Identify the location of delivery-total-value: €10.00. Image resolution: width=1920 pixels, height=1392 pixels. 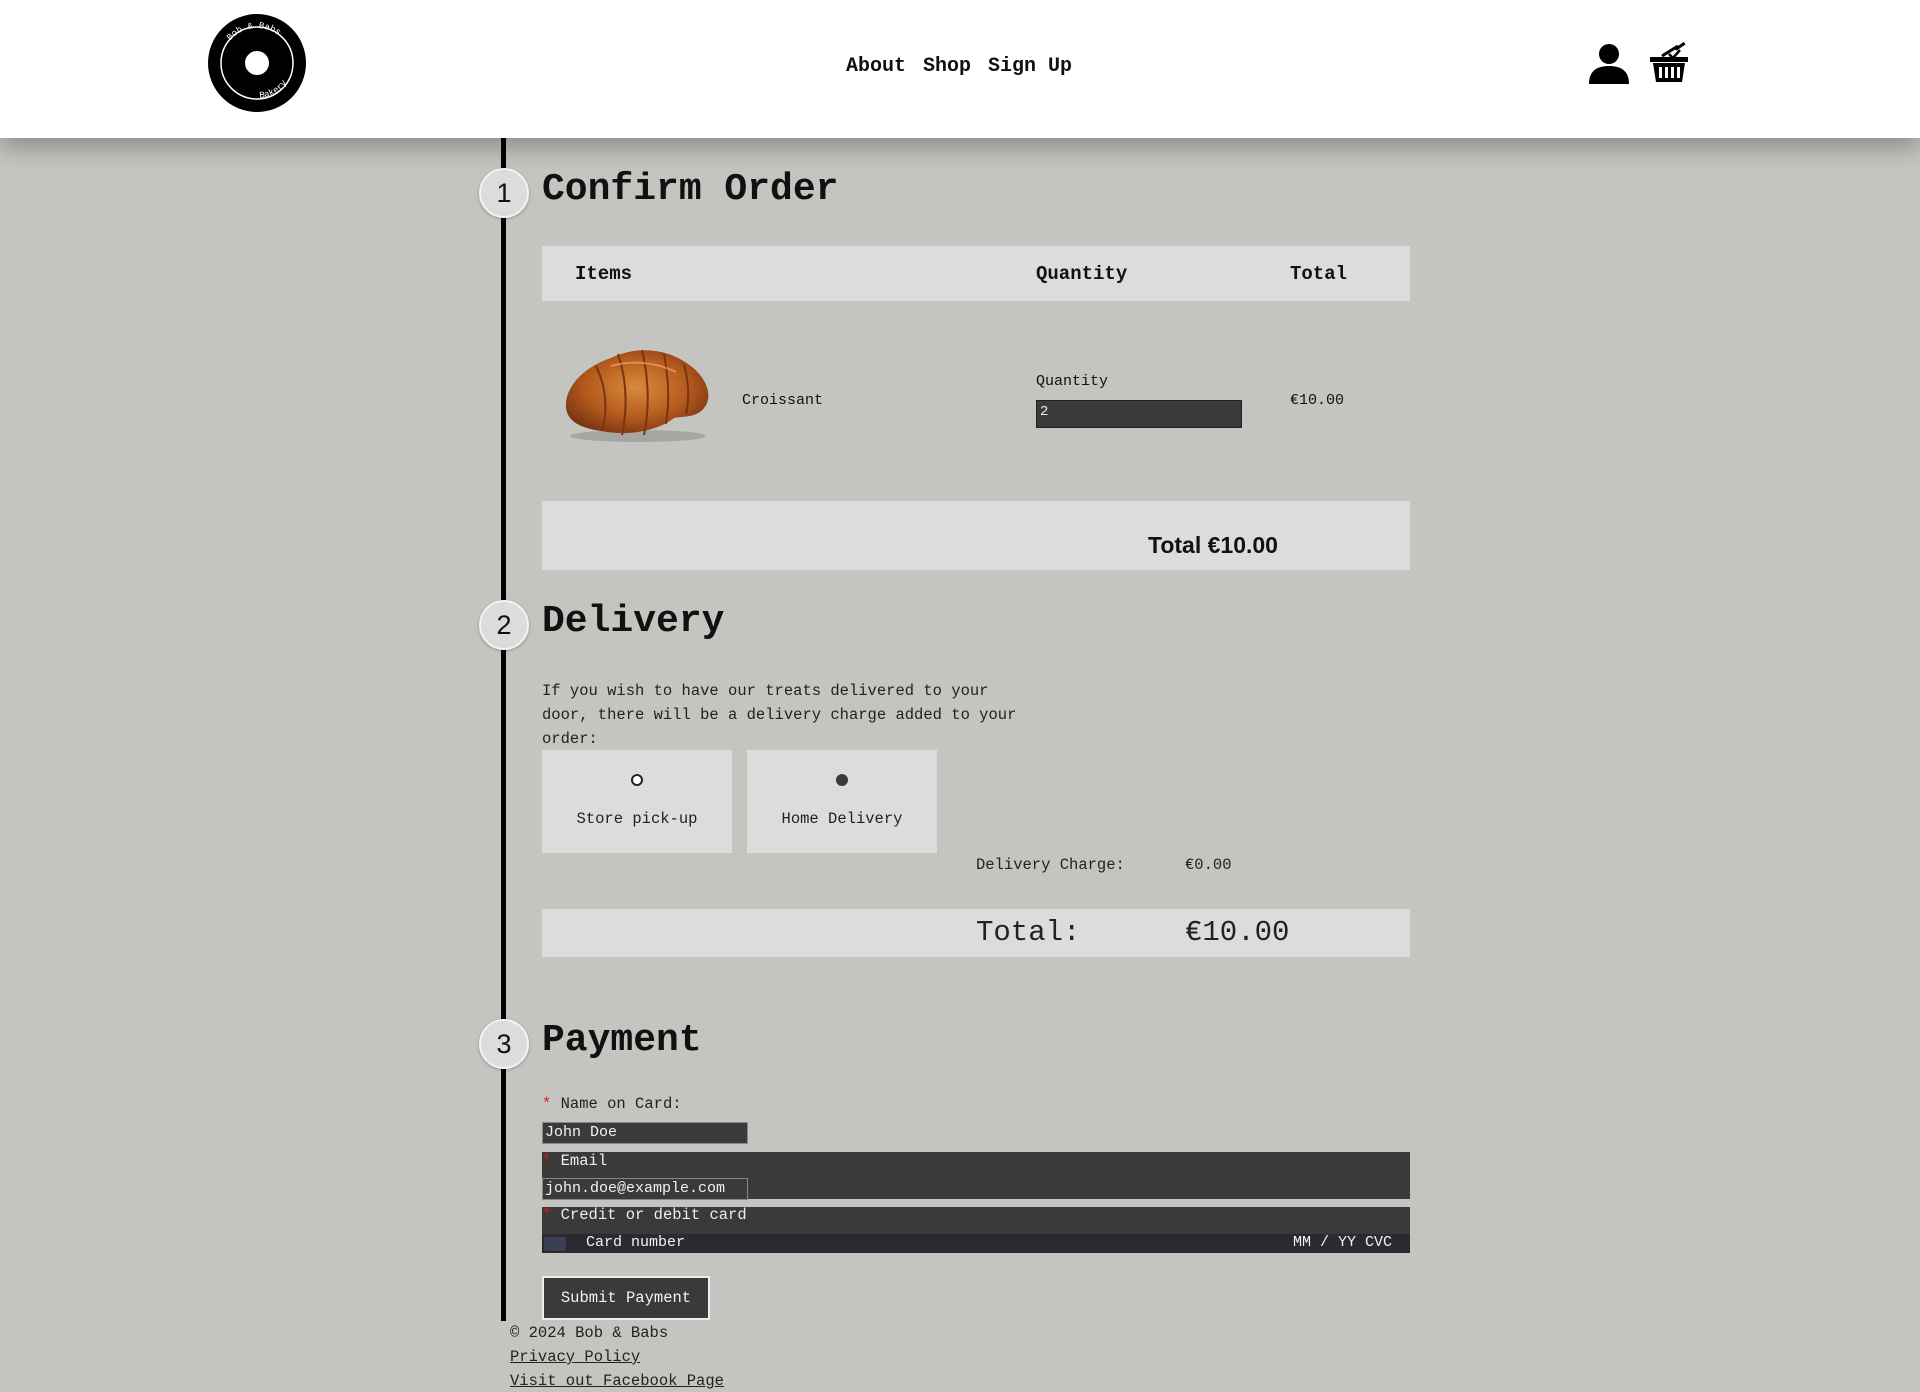
(1237, 932).